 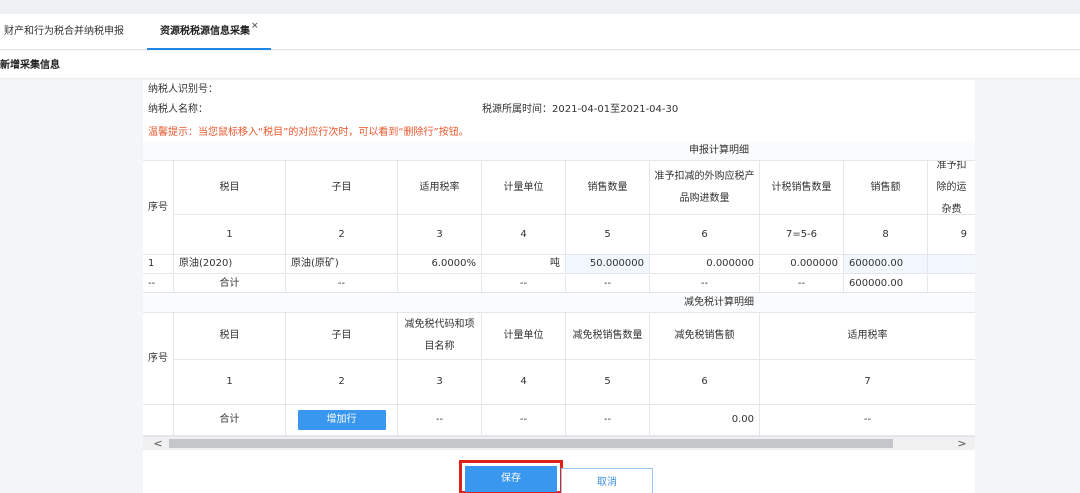 I want to click on rate-cell: 6.0000%, so click(x=439, y=264).